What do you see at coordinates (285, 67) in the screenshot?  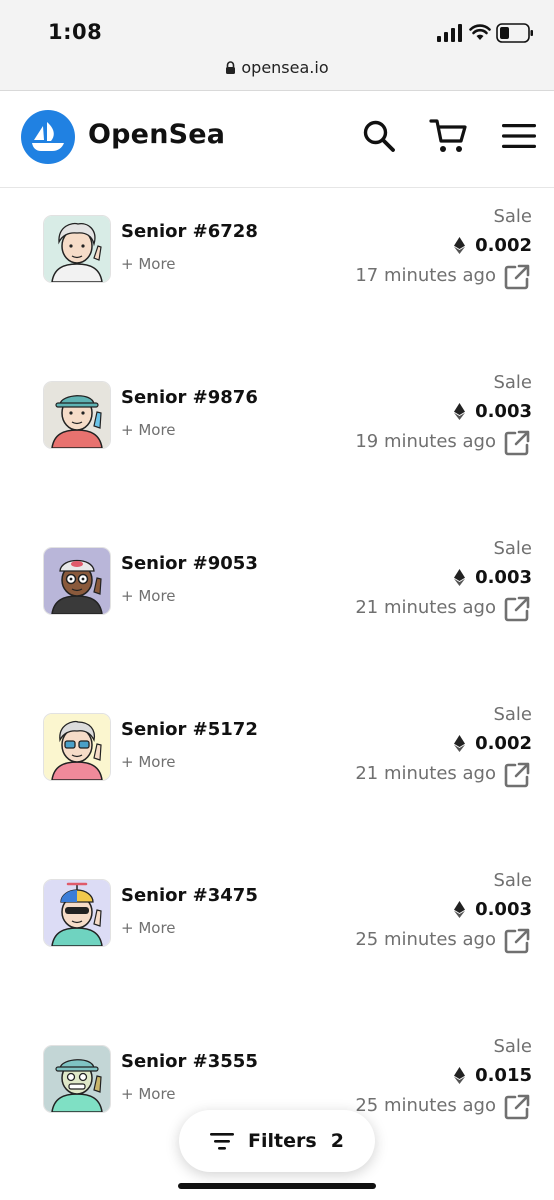 I see `url-text: opensea.io` at bounding box center [285, 67].